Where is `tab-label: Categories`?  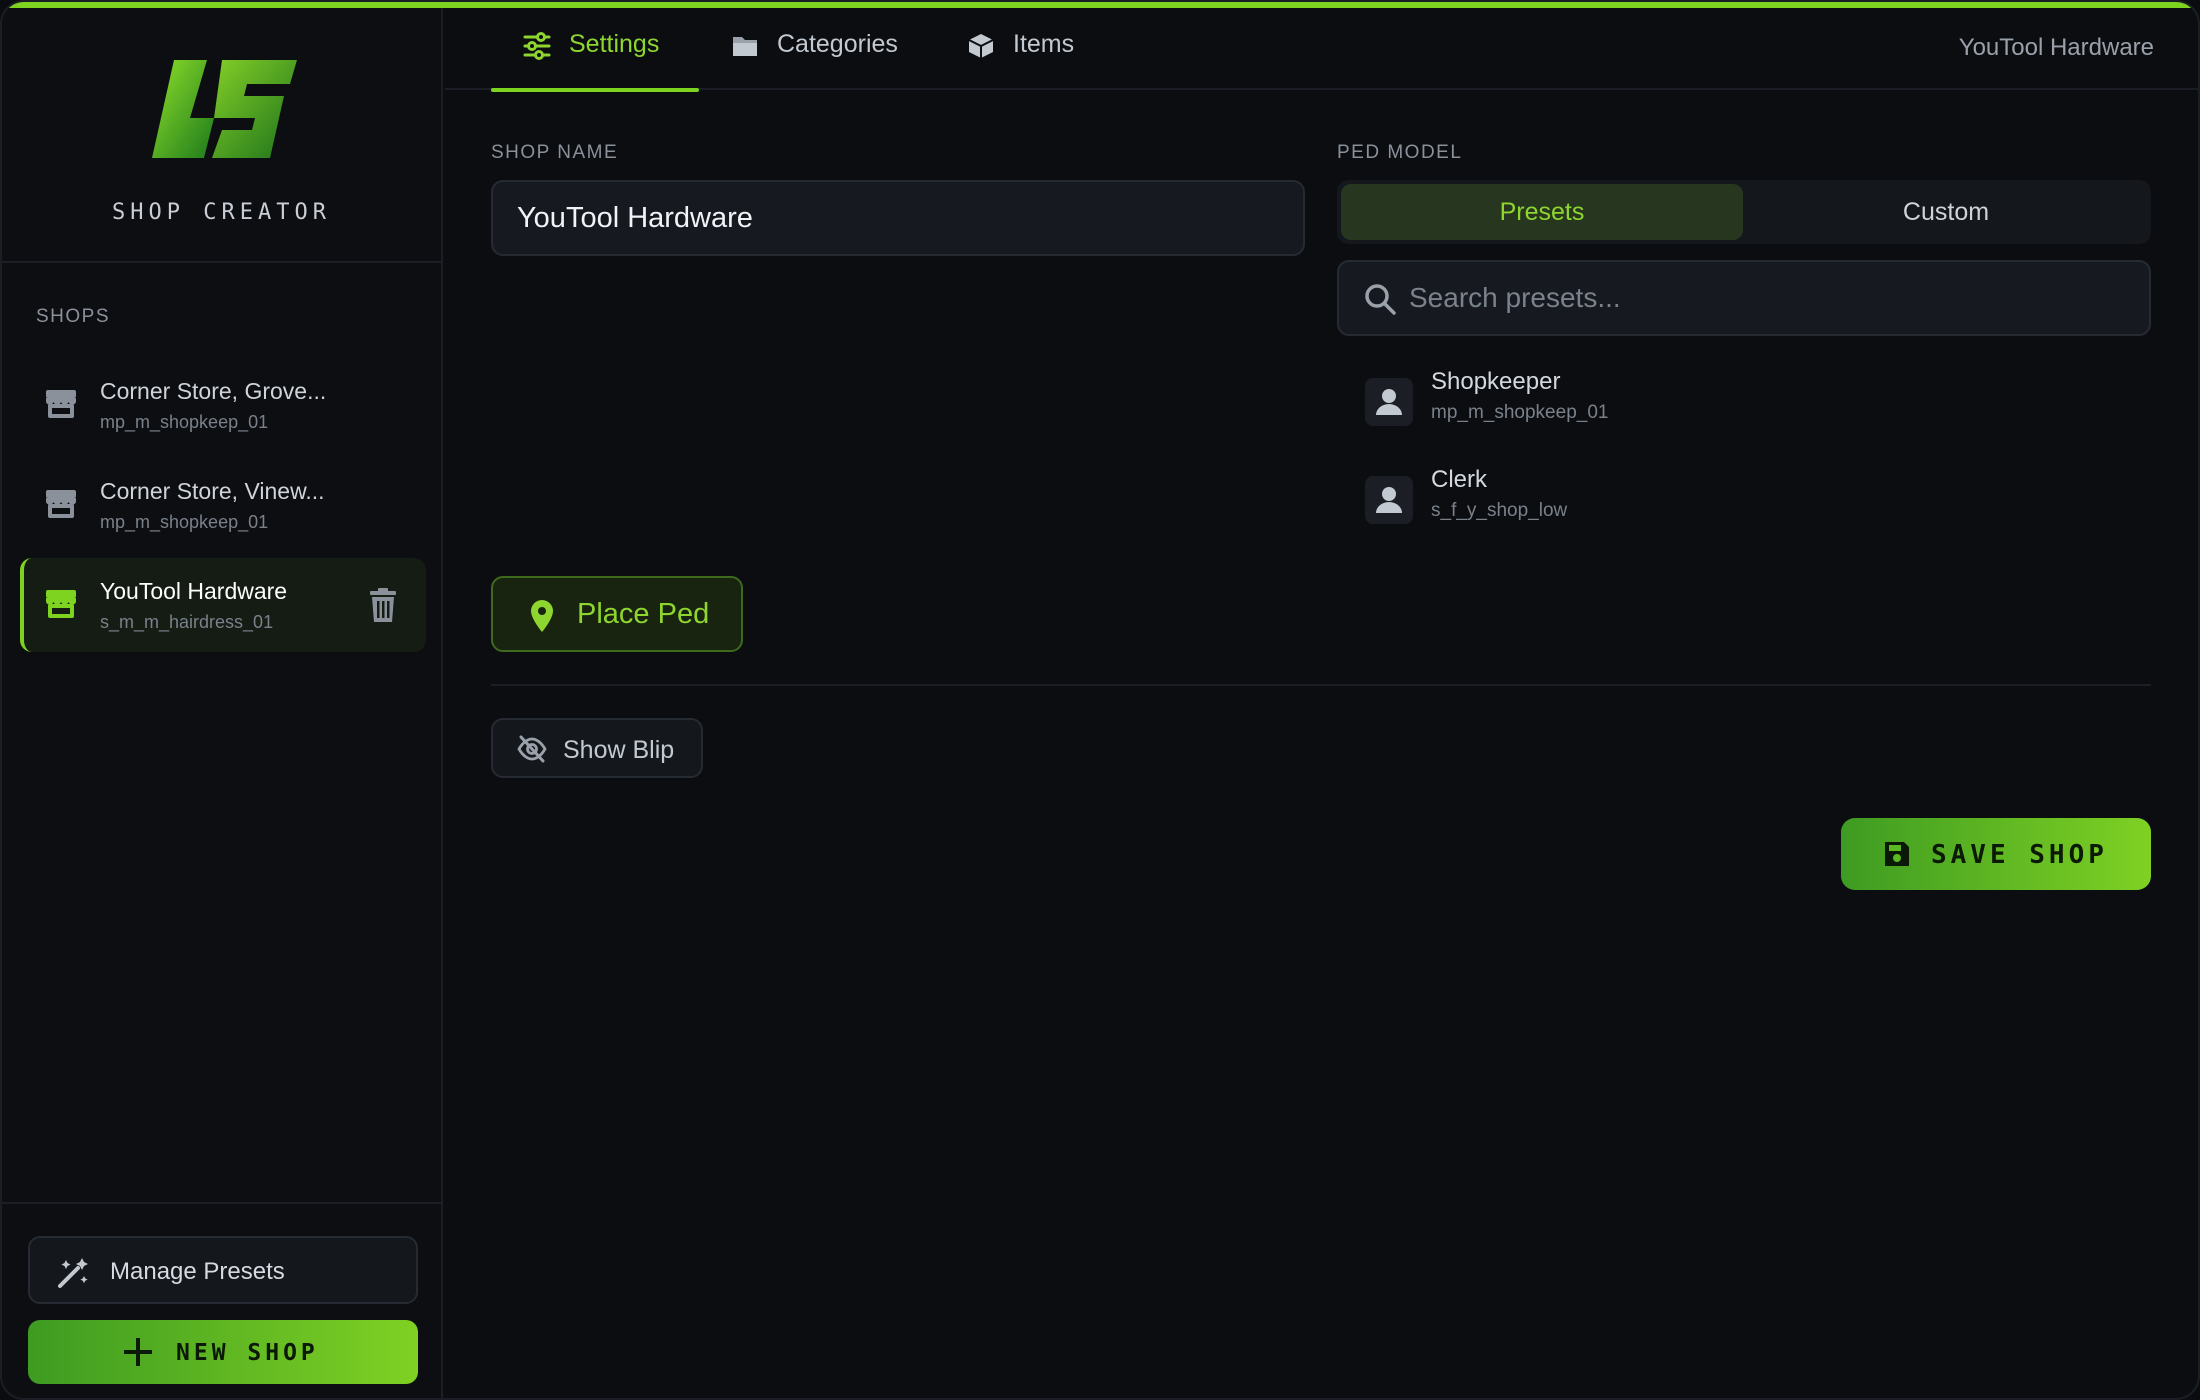
tab-label: Categories is located at coordinates (837, 44).